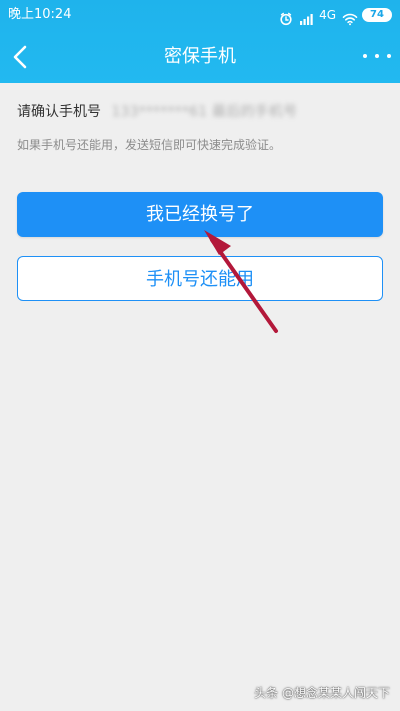 Image resolution: width=400 pixels, height=711 pixels. I want to click on back-button, so click(22, 57).